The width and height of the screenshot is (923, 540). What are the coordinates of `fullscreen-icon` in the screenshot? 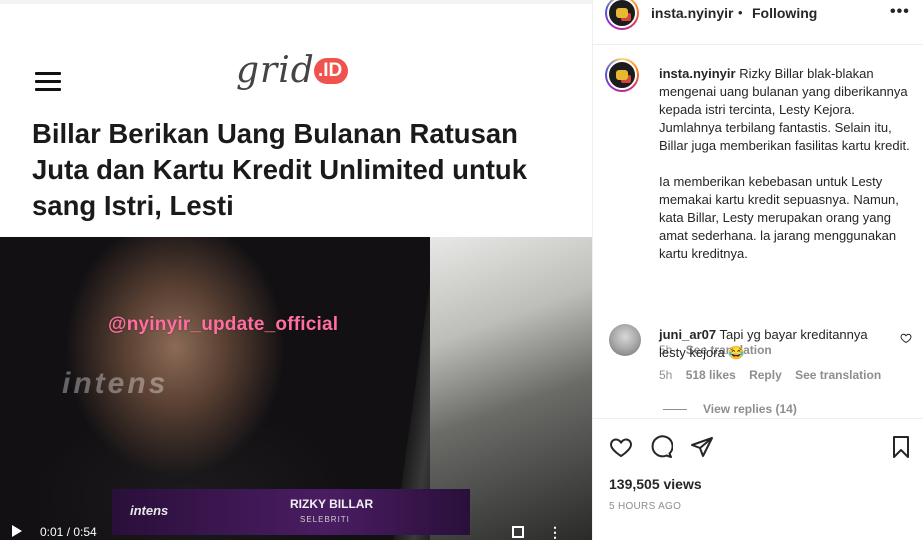 It's located at (518, 532).